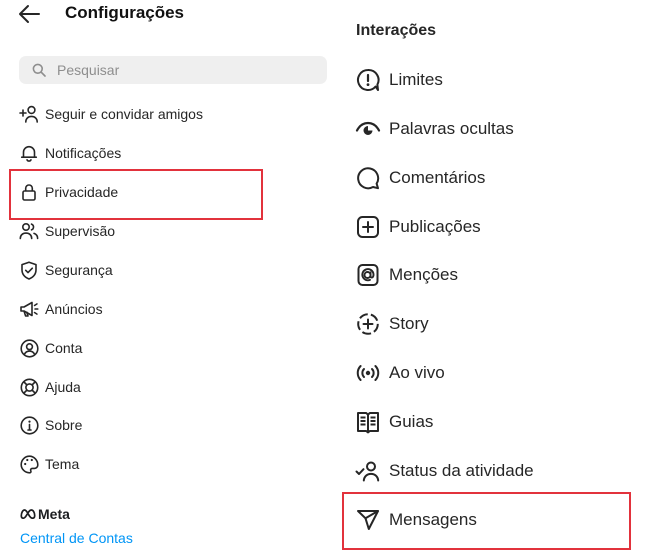 The height and width of the screenshot is (557, 654). What do you see at coordinates (76, 538) in the screenshot?
I see `accounts-center-link: Central de Contas` at bounding box center [76, 538].